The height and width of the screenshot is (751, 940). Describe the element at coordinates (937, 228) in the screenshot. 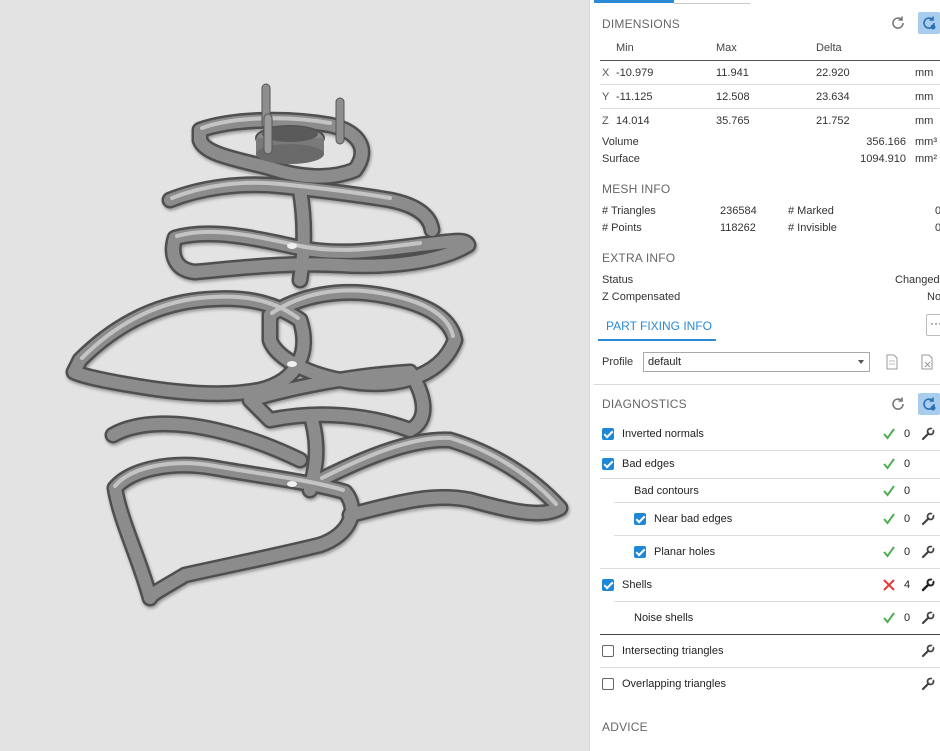

I see `invisible-value: 0` at that location.